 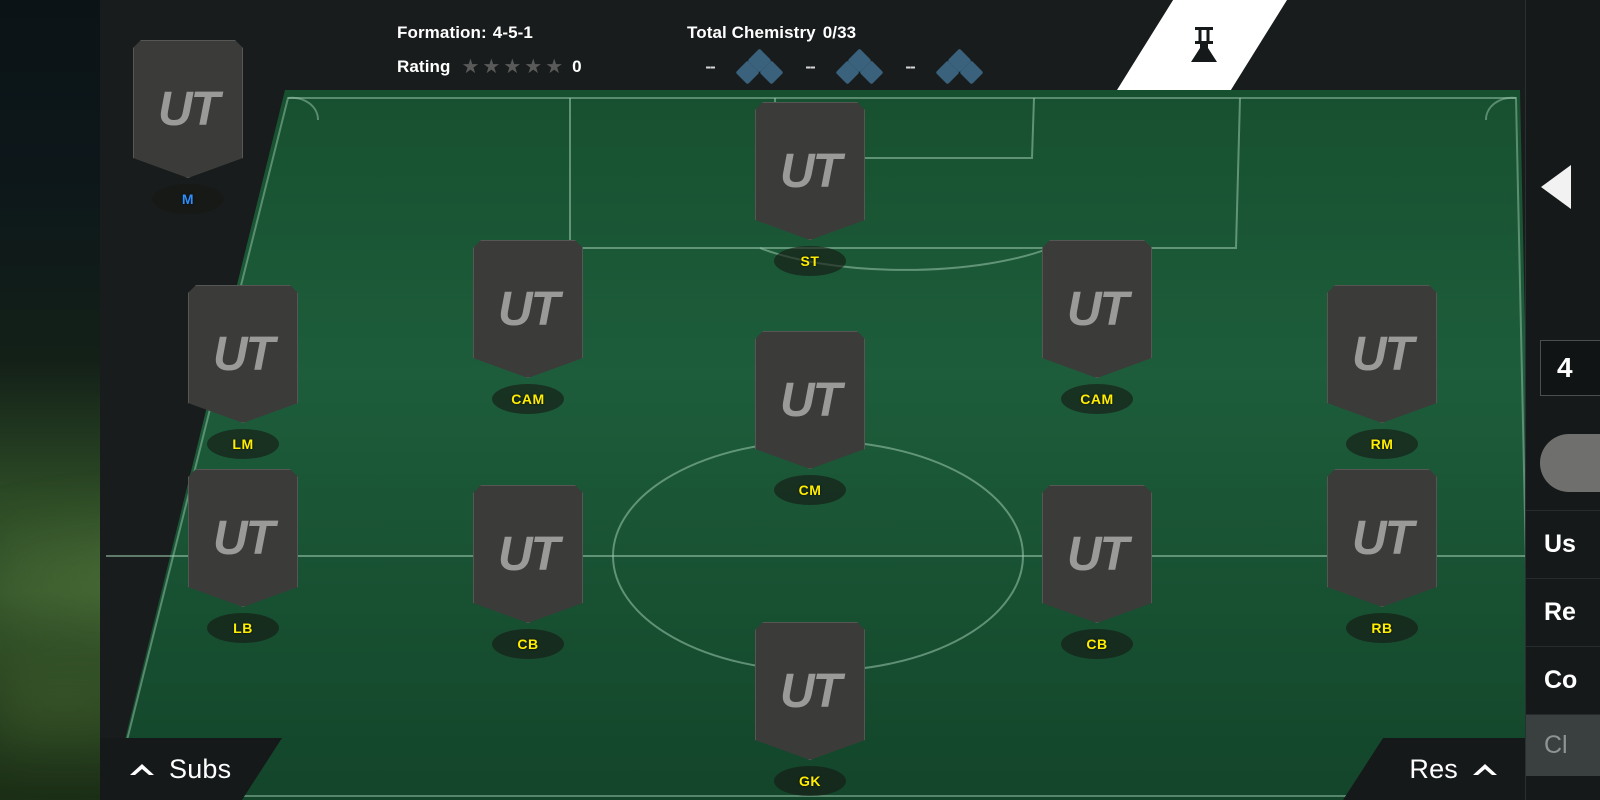 I want to click on rating-line: Rating ★ ★ ★ ★ ★ 0, so click(x=489, y=67).